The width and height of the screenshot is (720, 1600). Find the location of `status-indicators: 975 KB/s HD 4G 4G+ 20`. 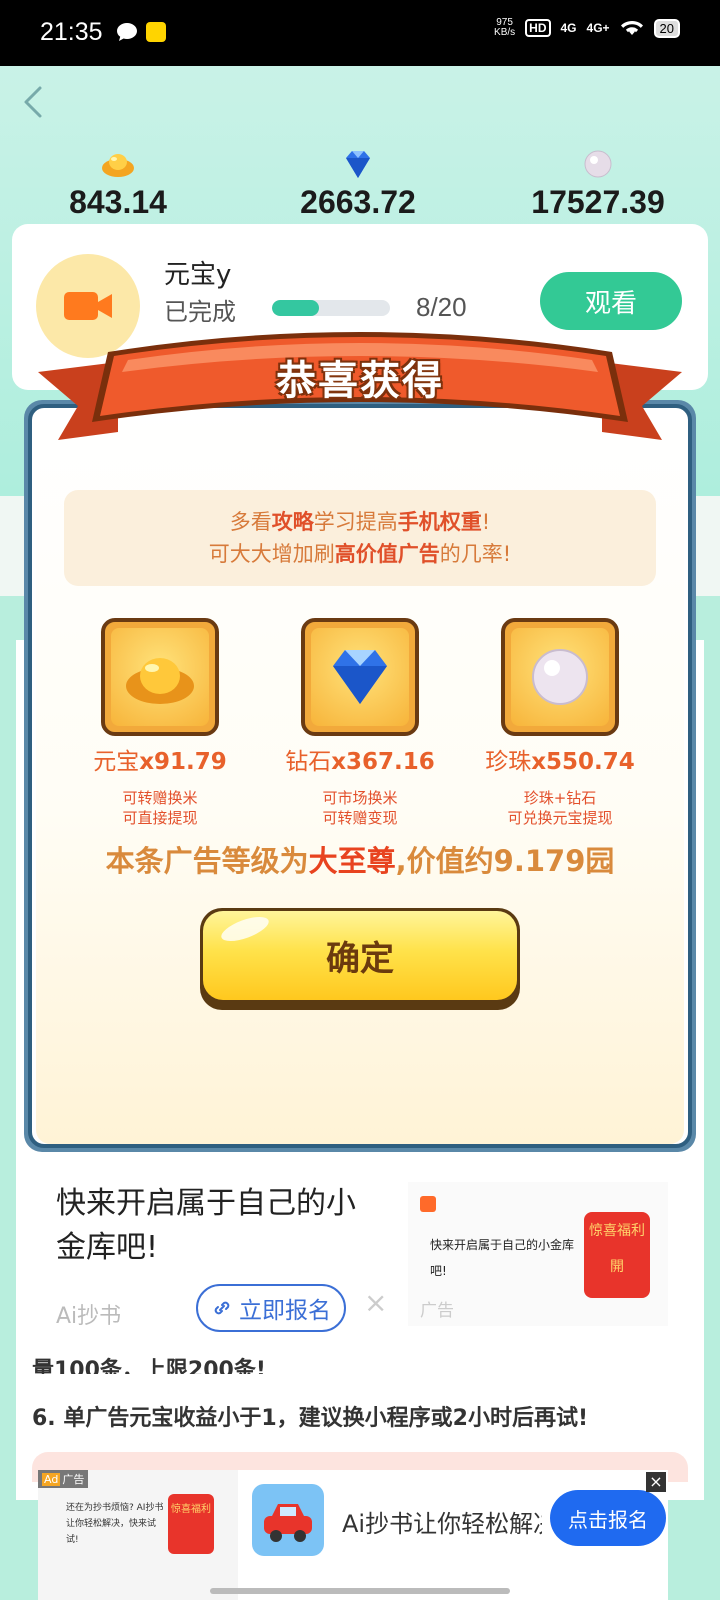

status-indicators: 975 KB/s HD 4G 4G+ 20 is located at coordinates (587, 28).